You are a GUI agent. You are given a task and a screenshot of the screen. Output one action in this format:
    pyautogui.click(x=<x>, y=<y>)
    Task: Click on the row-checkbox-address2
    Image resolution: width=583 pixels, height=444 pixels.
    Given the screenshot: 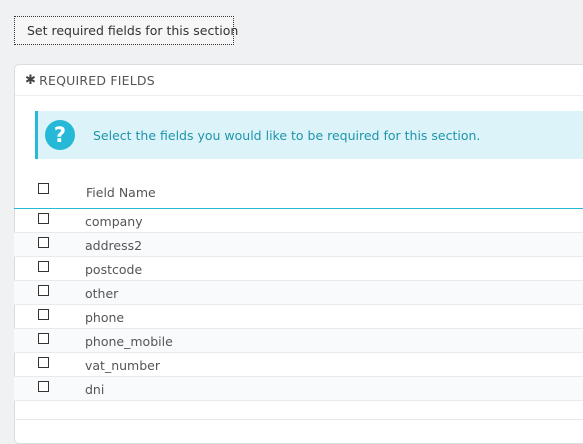 What is the action you would take?
    pyautogui.click(x=43, y=242)
    